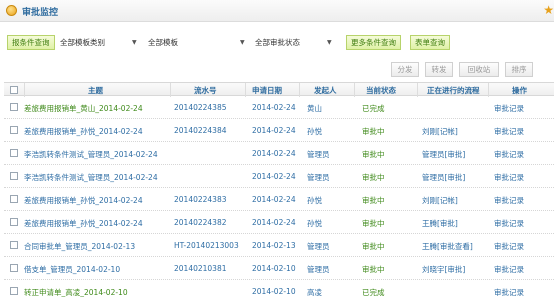  I want to click on row-initiator: 黄山, so click(314, 108).